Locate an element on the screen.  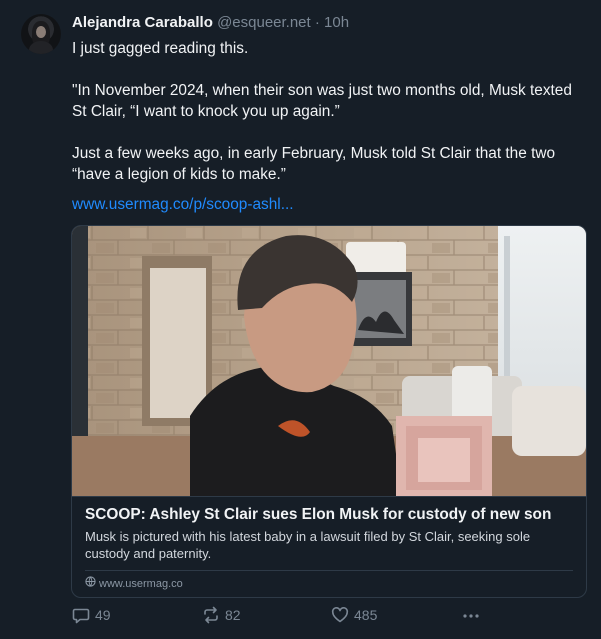
more-options-button is located at coordinates (471, 616).